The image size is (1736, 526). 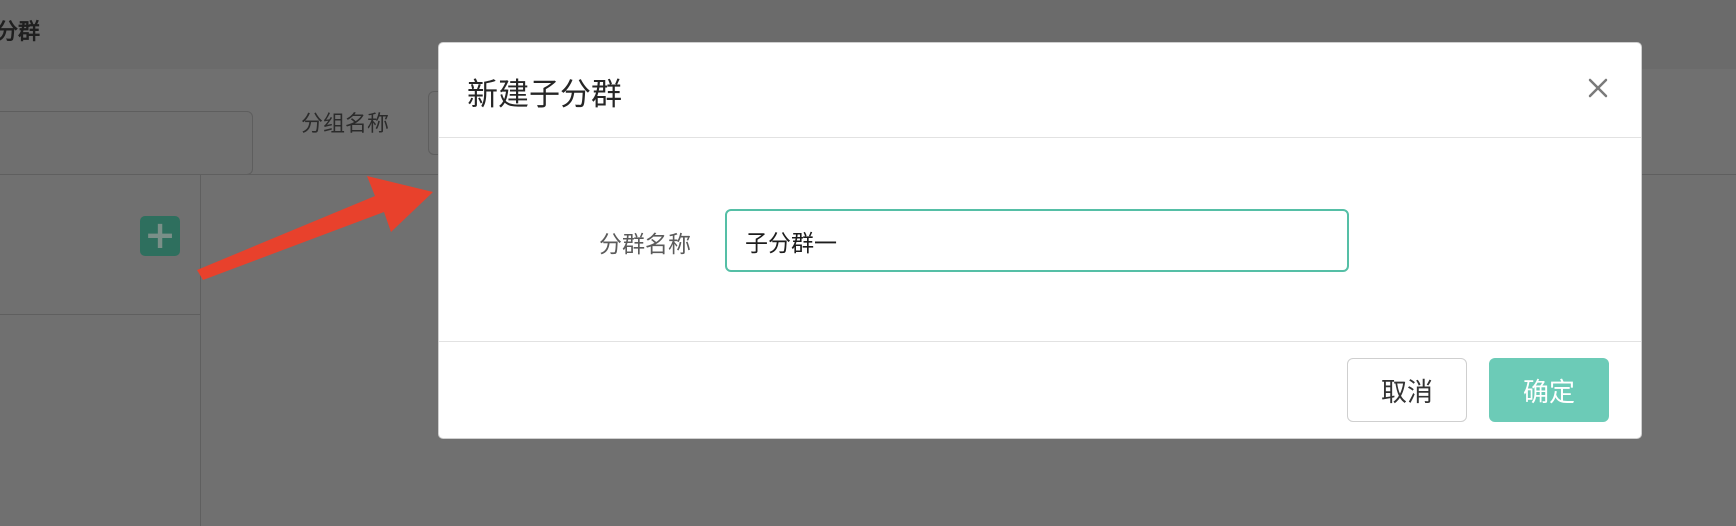 I want to click on group-name-label: 分组名称, so click(x=345, y=124).